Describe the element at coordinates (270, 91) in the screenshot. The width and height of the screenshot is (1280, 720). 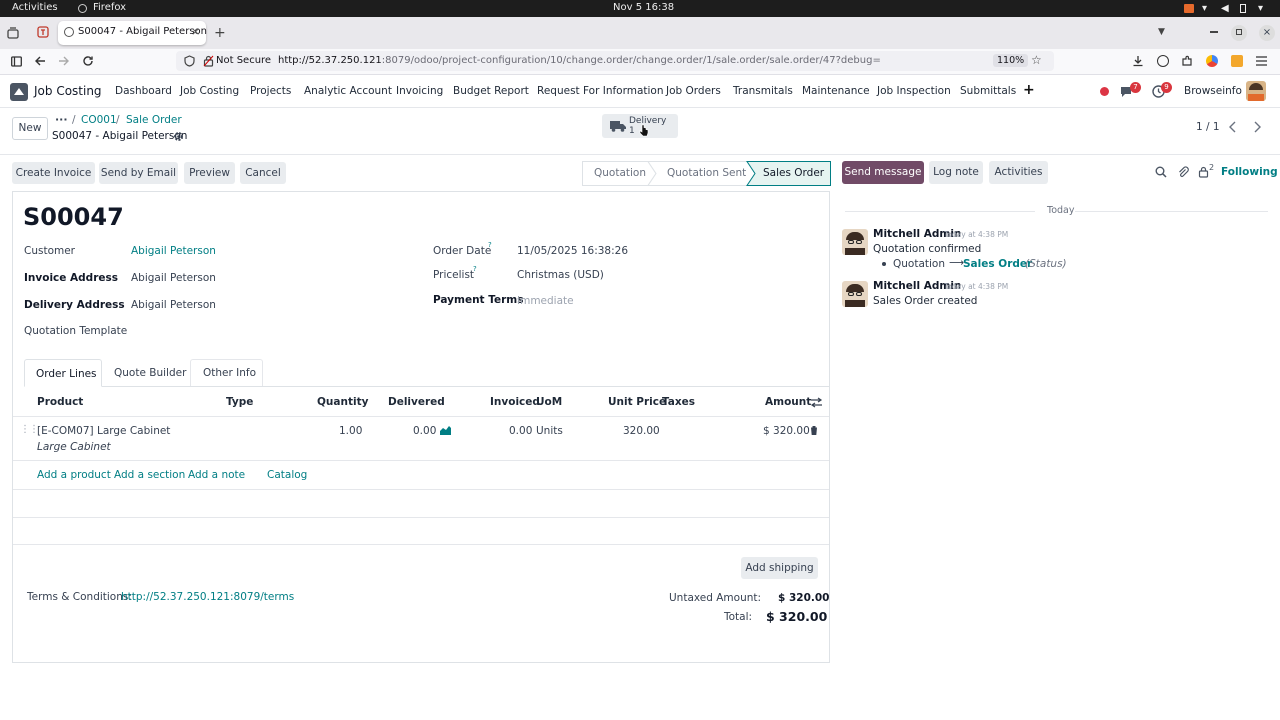
I see `menu-projects: Projects` at that location.